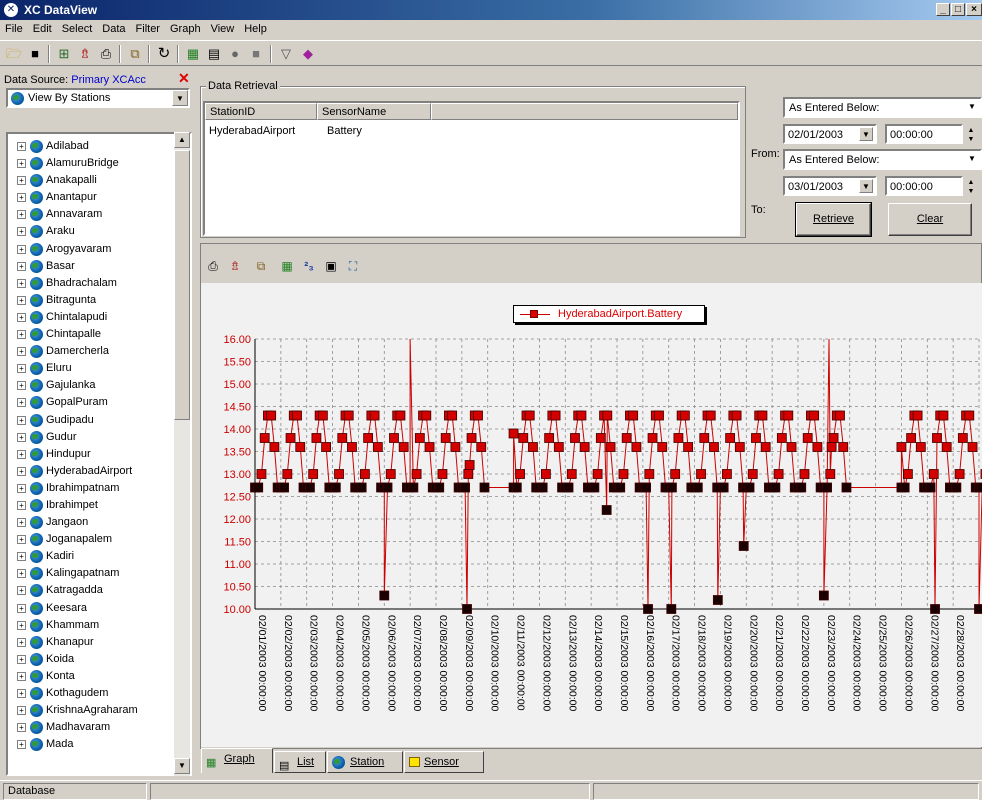  I want to click on stop-icon: ■, so click(256, 54).